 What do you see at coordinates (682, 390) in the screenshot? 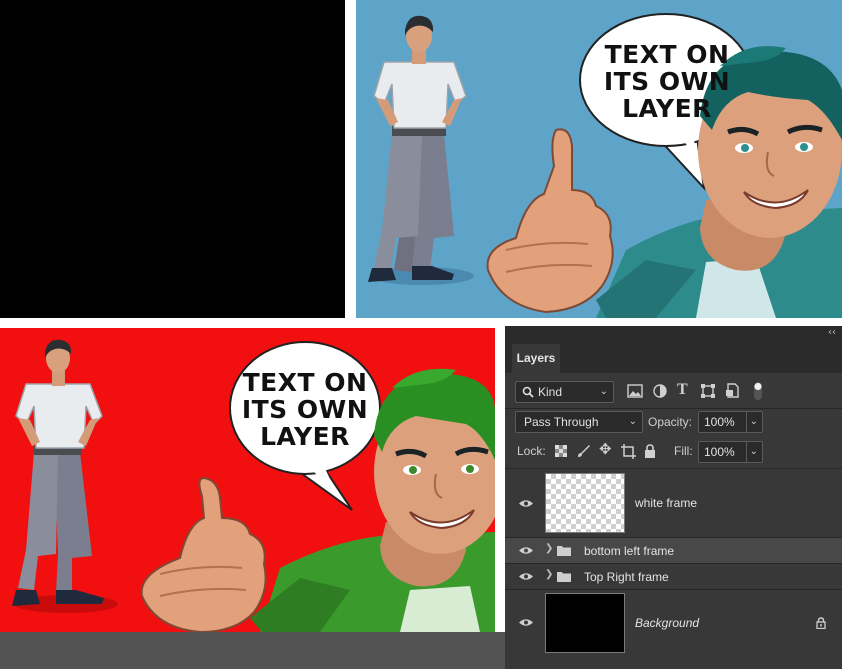
I see `type-filter-icon: T` at bounding box center [682, 390].